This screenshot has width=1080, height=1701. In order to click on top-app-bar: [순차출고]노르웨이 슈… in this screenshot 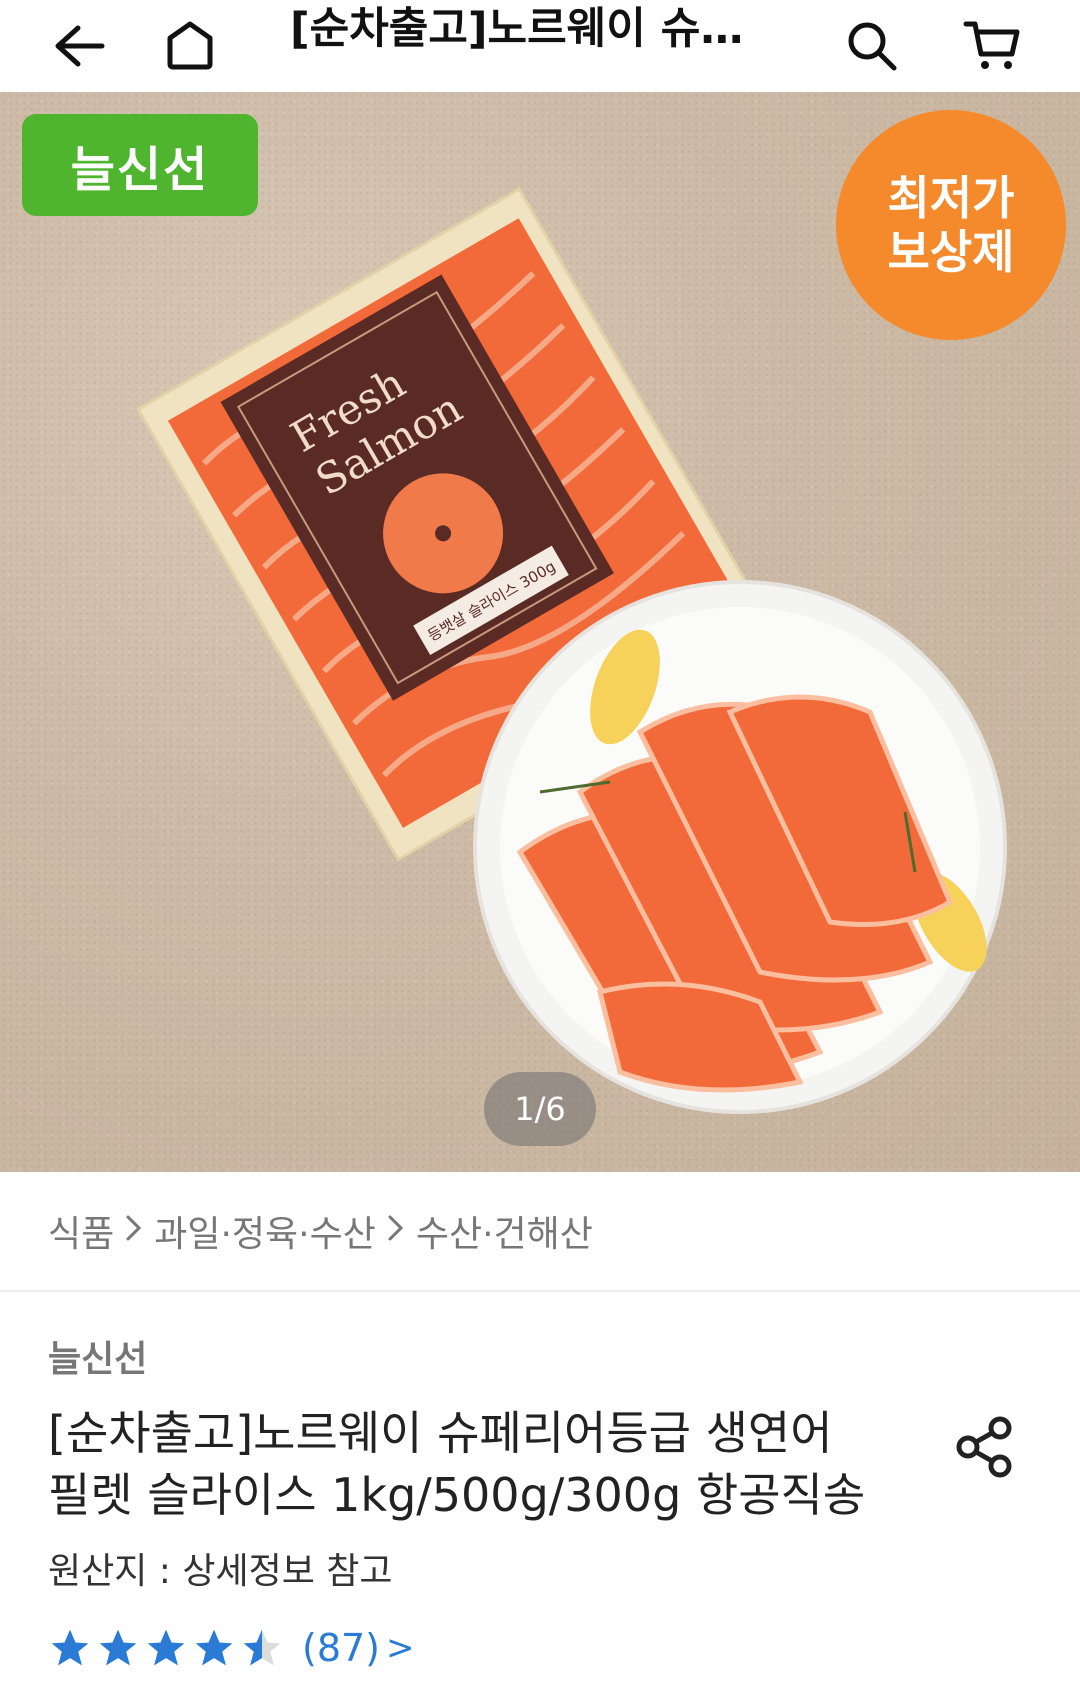, I will do `click(540, 46)`.